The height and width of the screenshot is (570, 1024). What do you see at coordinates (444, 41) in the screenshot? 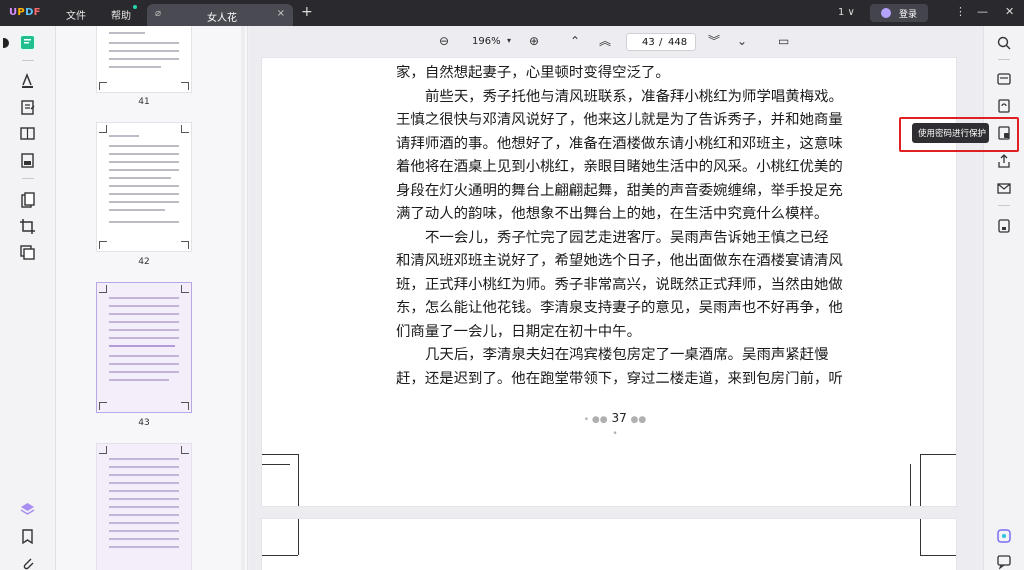
I see `zoom-out-icon: ⊖` at bounding box center [444, 41].